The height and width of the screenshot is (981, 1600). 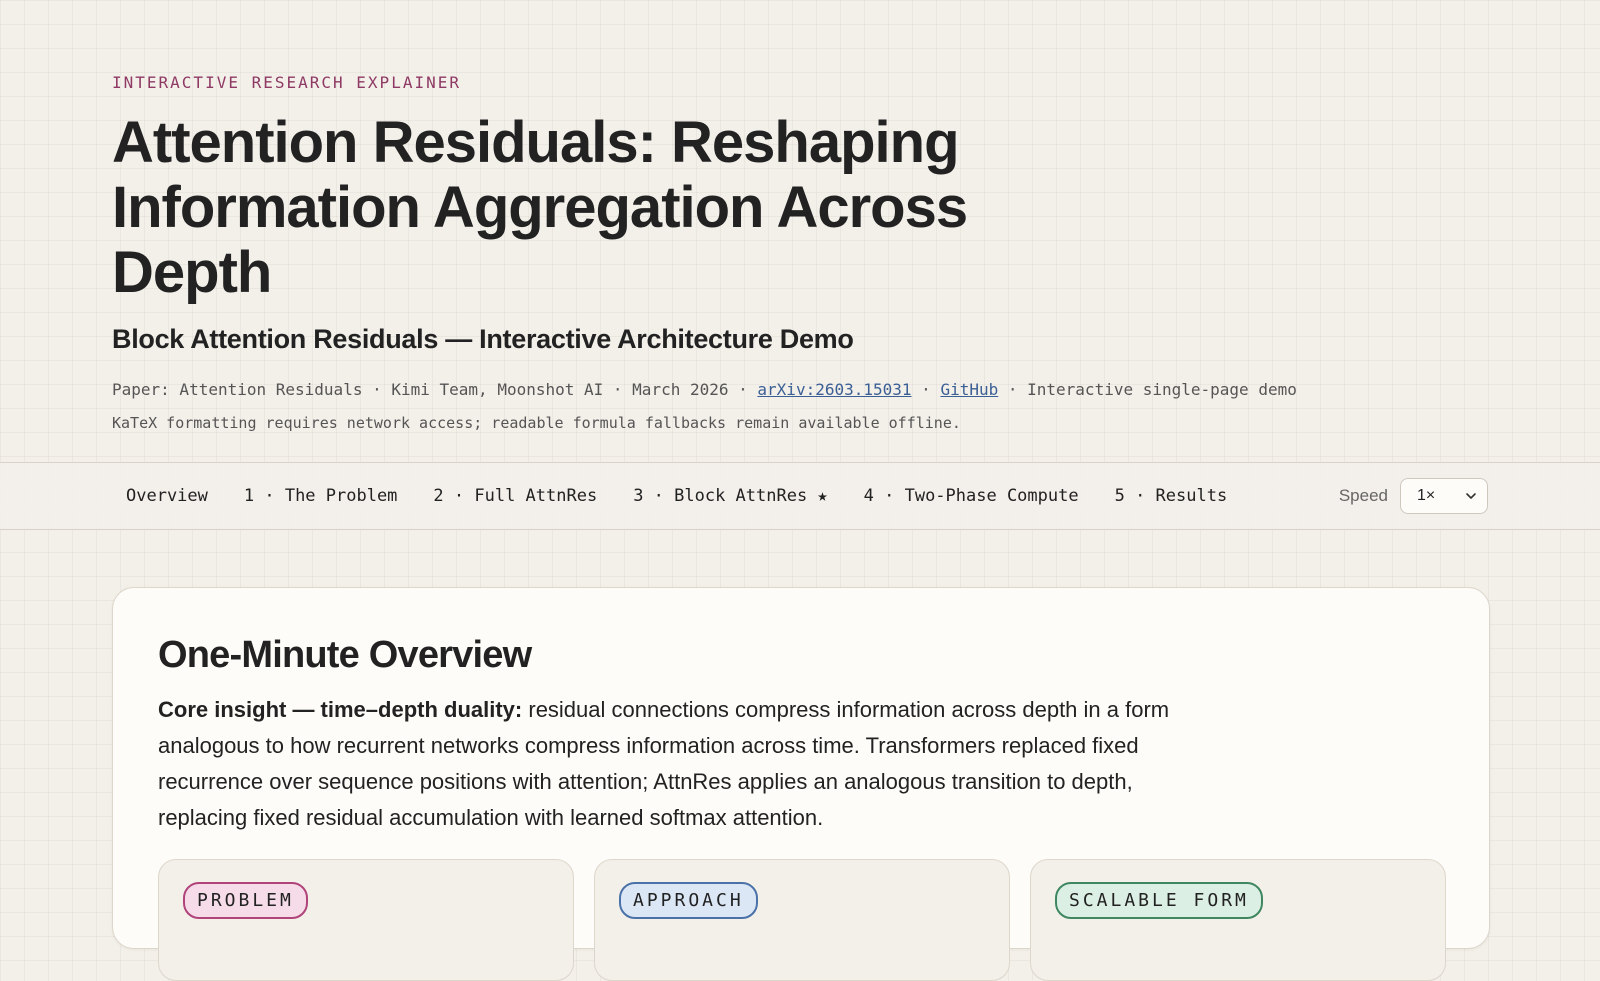 I want to click on speed-value: 1×, so click(x=1426, y=495).